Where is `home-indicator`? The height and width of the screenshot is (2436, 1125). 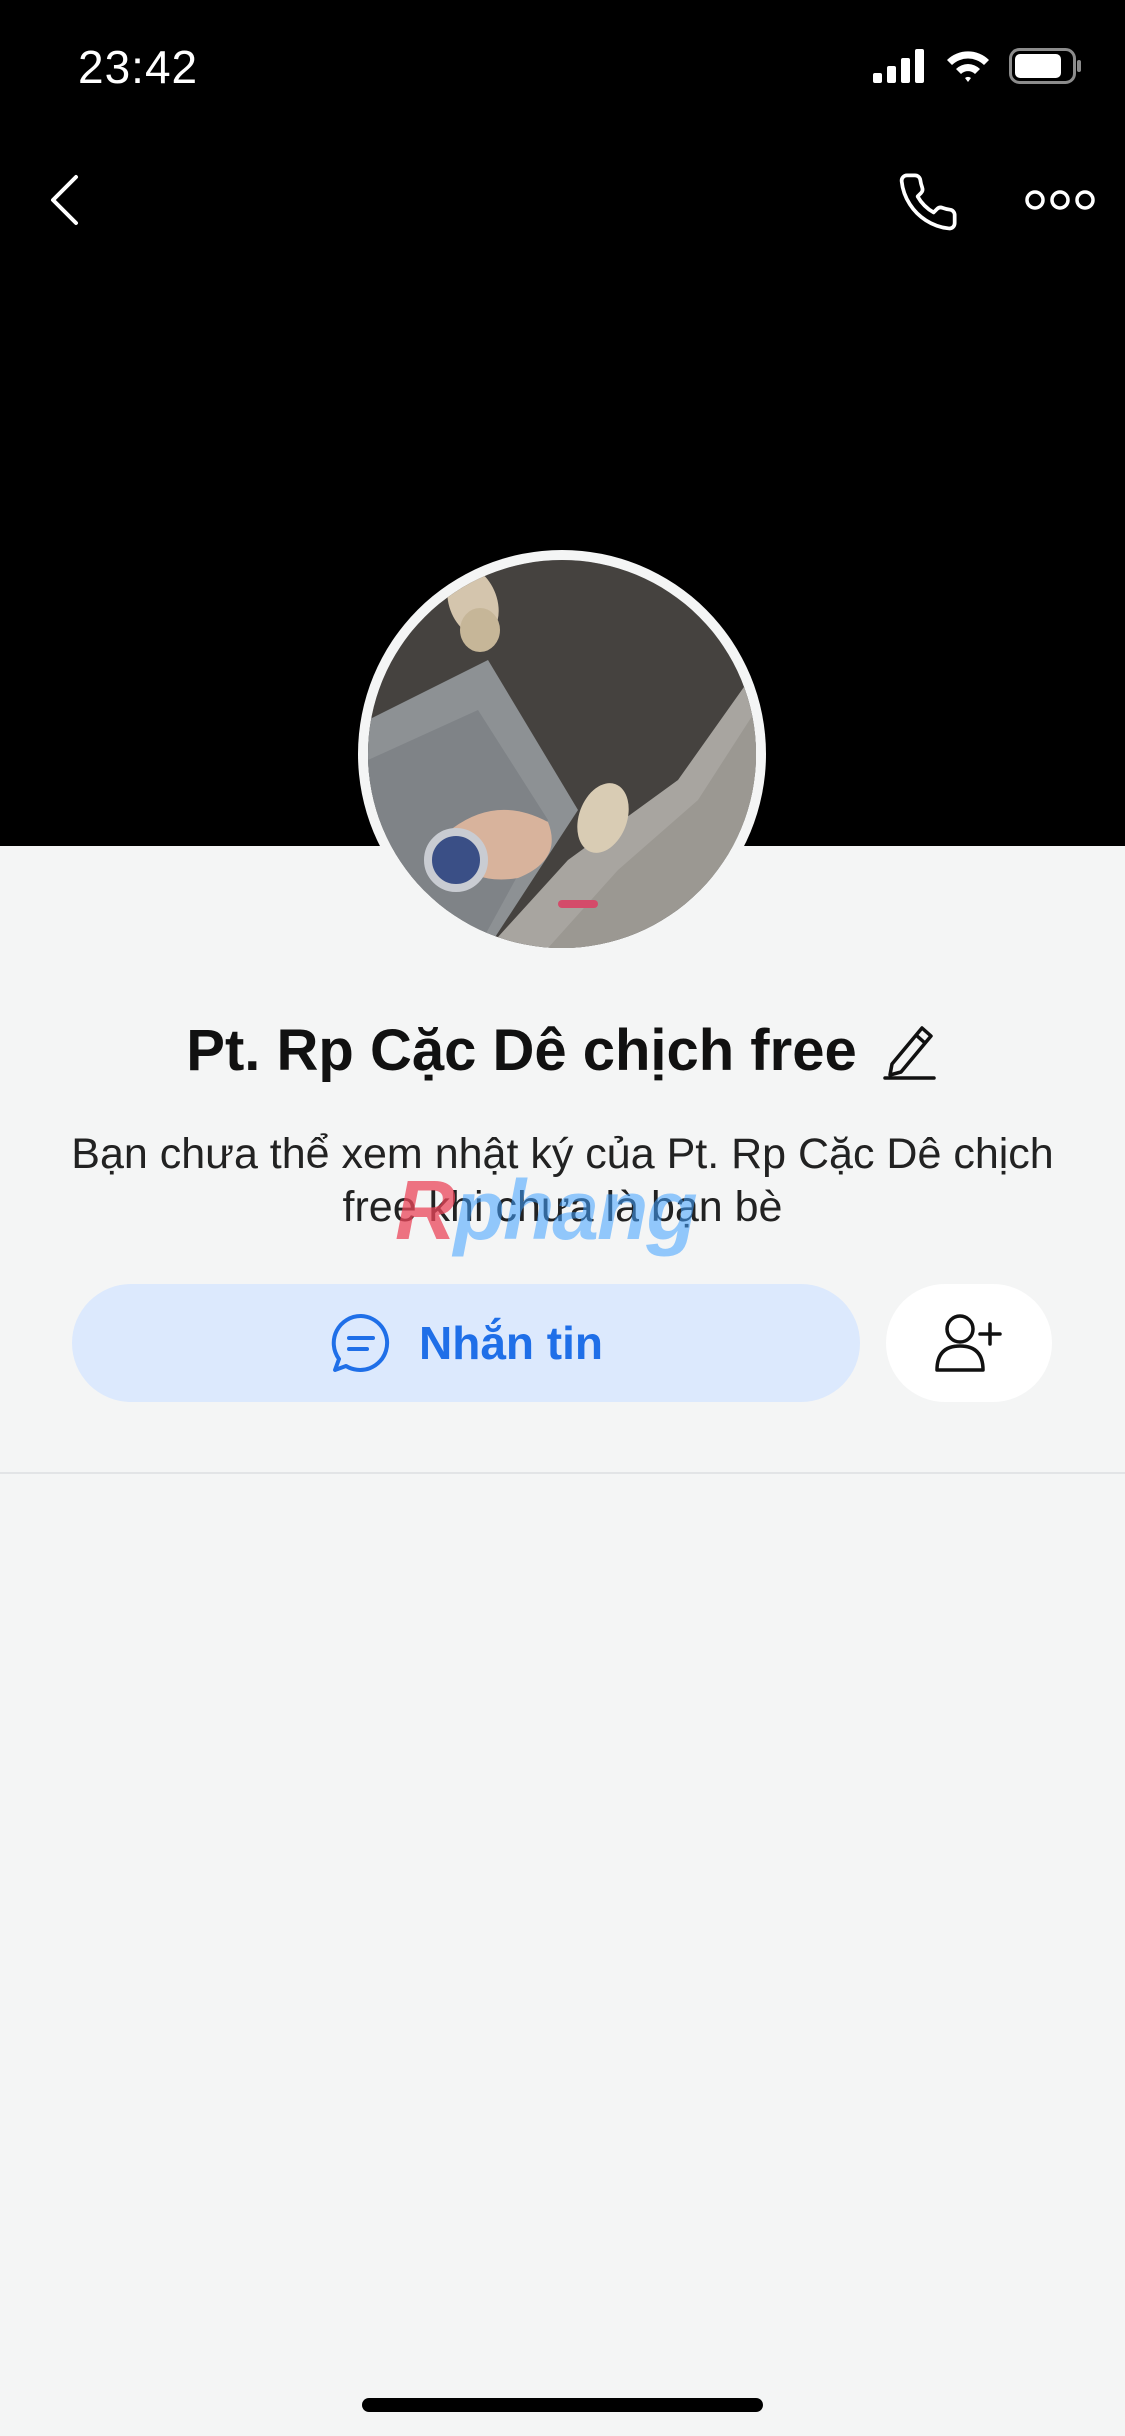
home-indicator is located at coordinates (562, 2405).